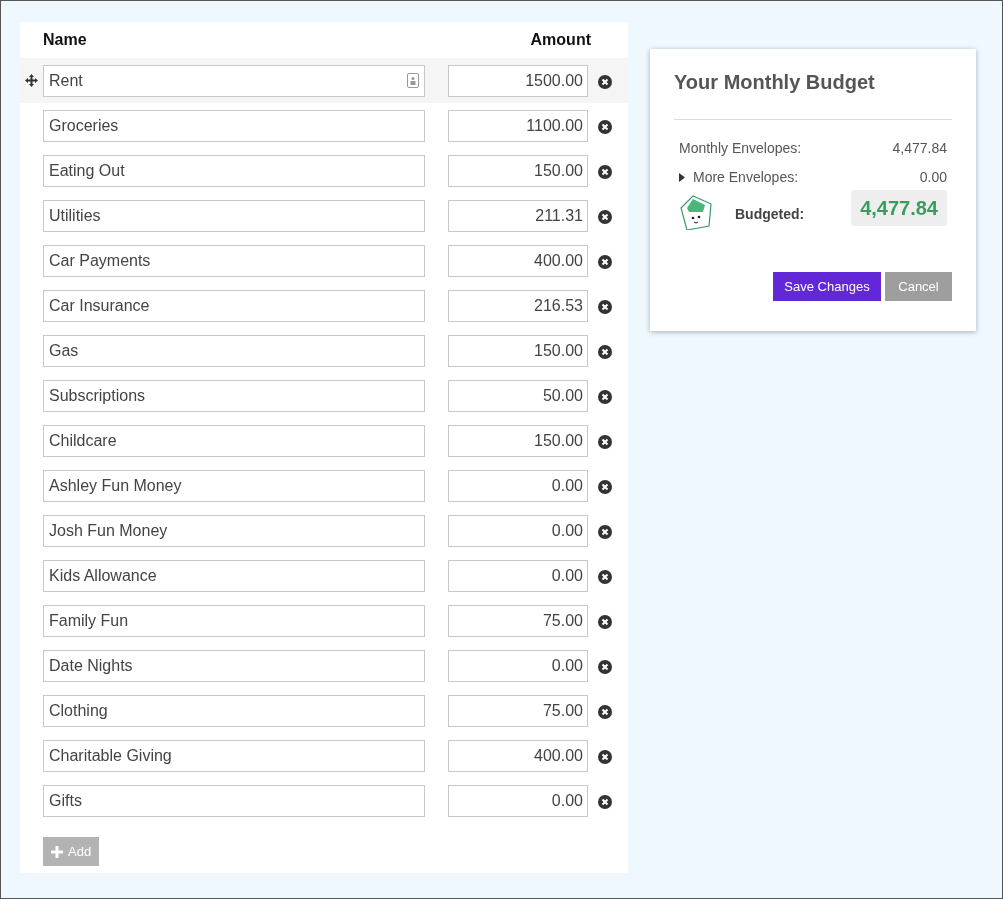  Describe the element at coordinates (234, 350) in the screenshot. I see `name-field: Gas` at that location.